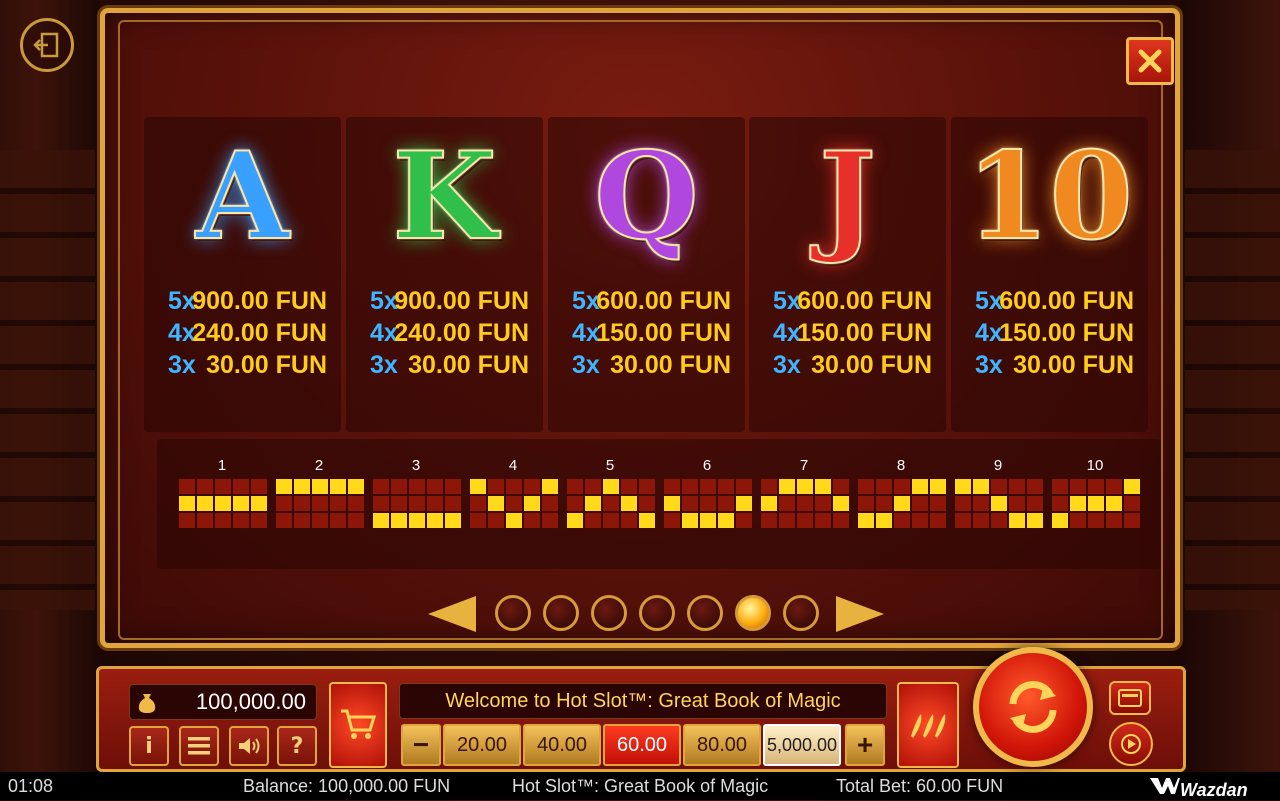 The height and width of the screenshot is (801, 1280). Describe the element at coordinates (182, 365) in the screenshot. I see `pay-multiplier: 3x` at that location.